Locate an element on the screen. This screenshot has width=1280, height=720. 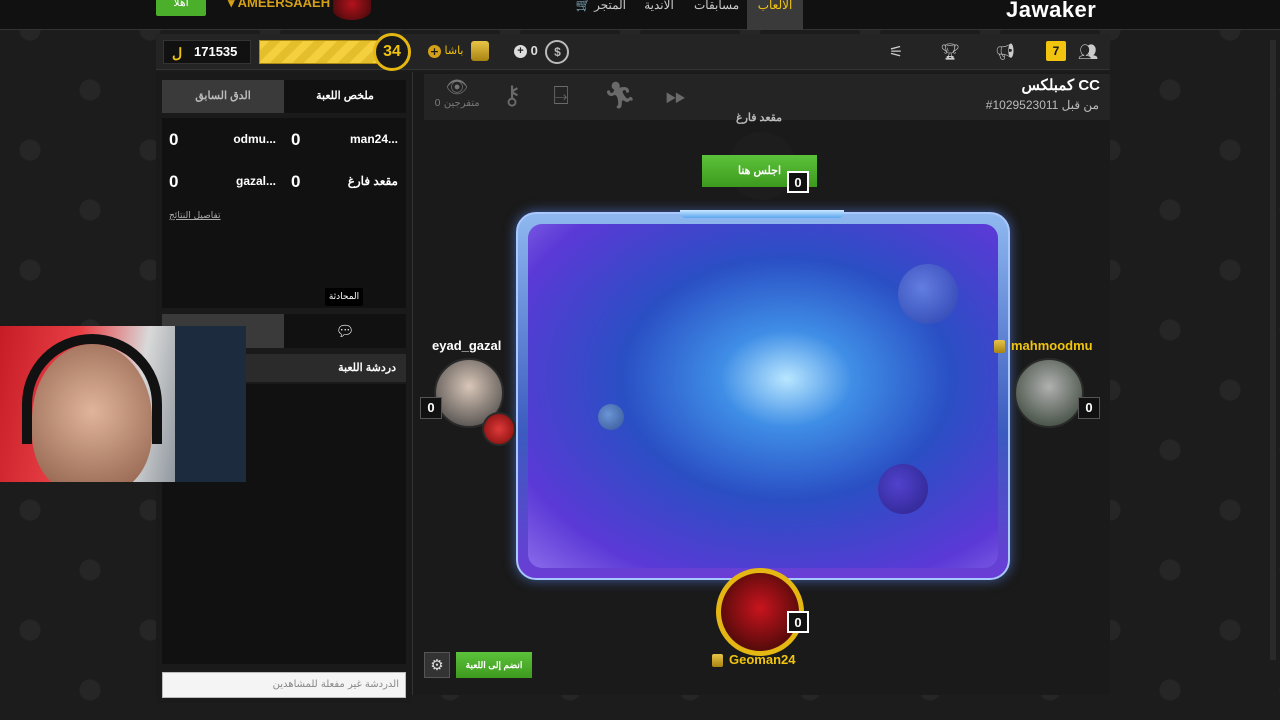
key-icon: ⚷ is located at coordinates (512, 96).